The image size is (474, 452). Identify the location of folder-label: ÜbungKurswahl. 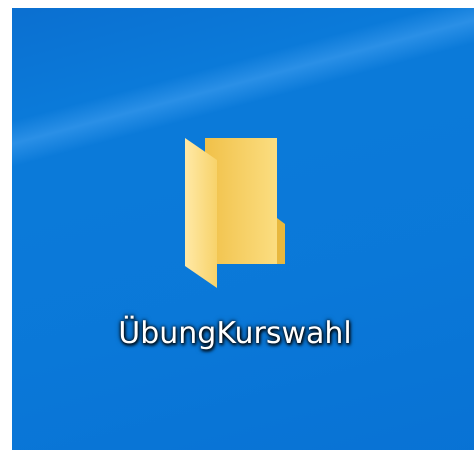
(235, 334).